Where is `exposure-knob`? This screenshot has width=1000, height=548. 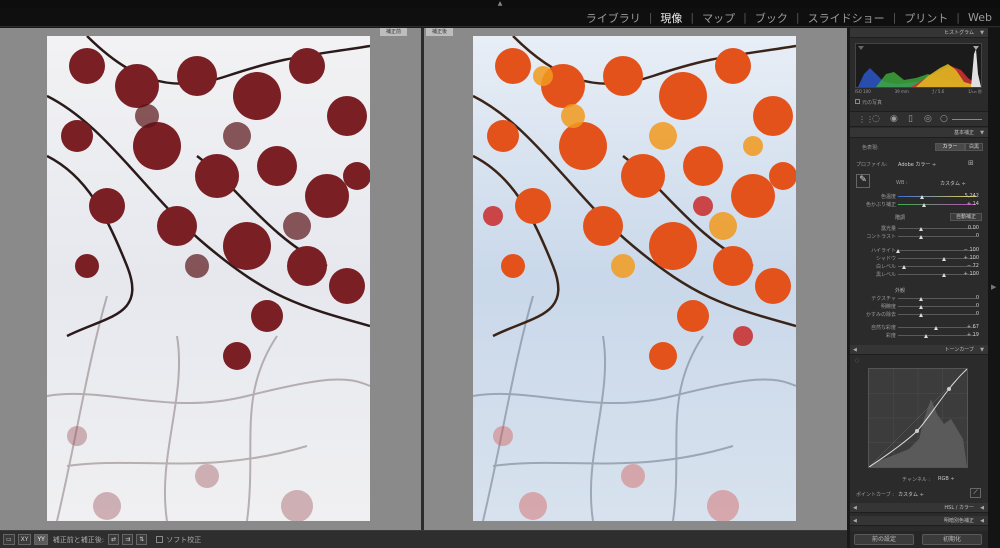
exposure-knob is located at coordinates (921, 229).